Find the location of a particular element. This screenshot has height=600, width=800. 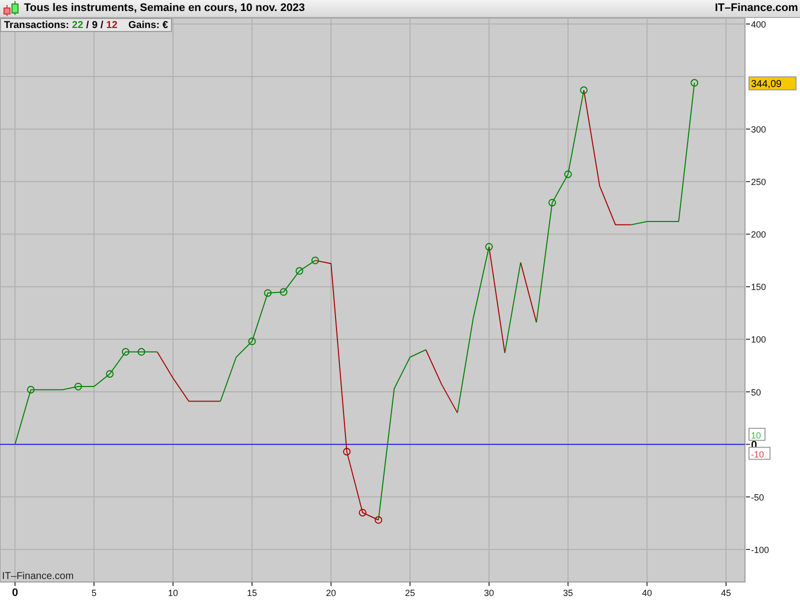

x-axis-label: 30 is located at coordinates (489, 593).